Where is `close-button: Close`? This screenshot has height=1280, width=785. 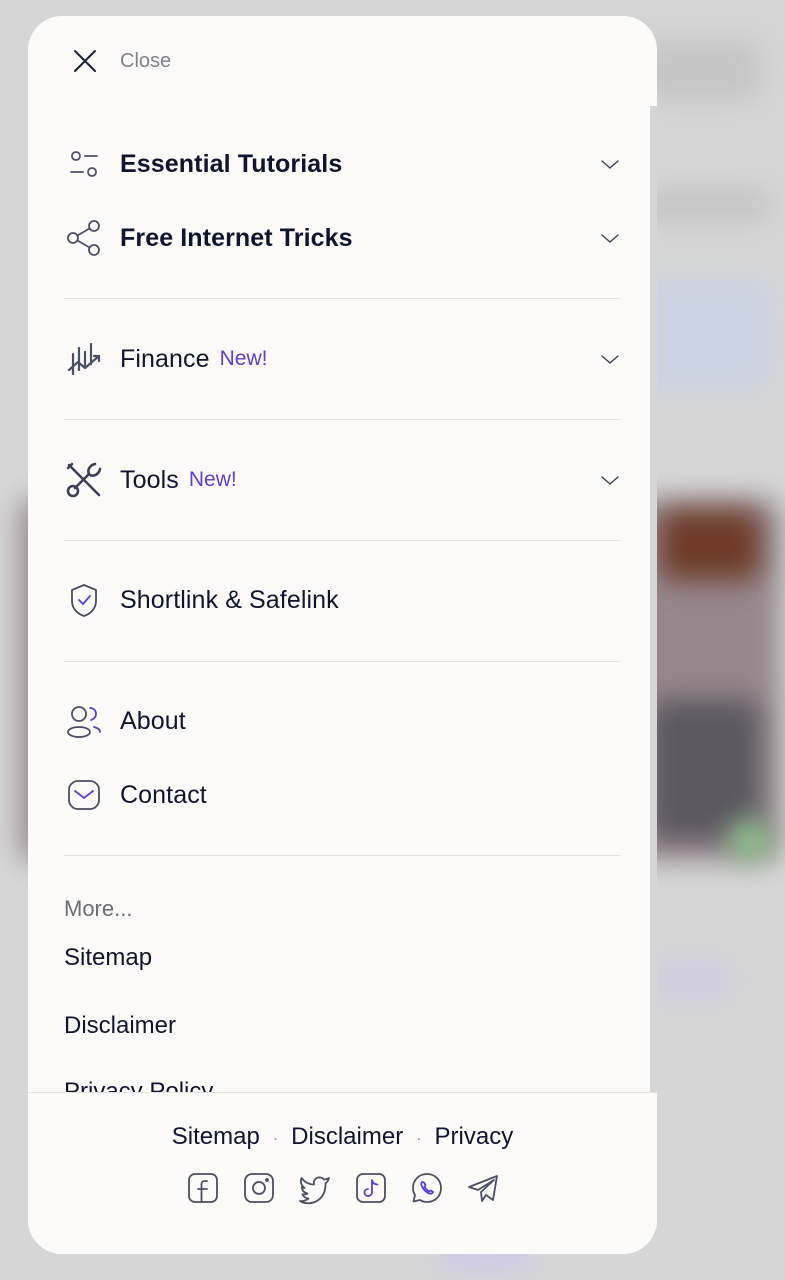 close-button: Close is located at coordinates (120, 61).